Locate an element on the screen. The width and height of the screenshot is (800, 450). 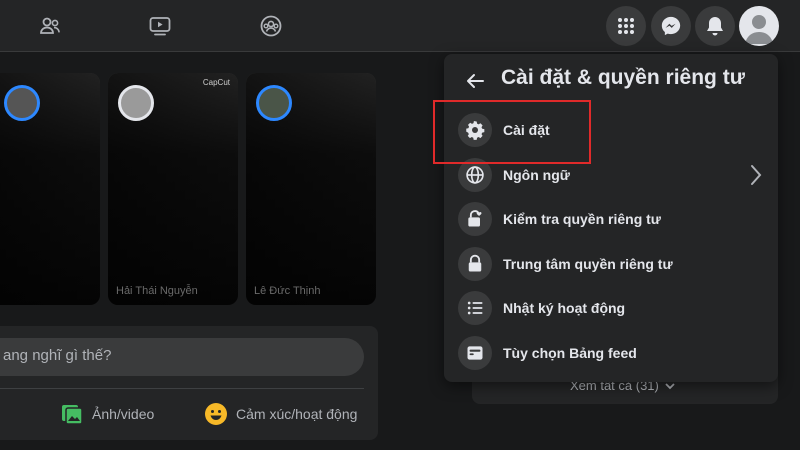
menu-item-privacy-checkup: Kiểm tra quyền riêng tư is located at coordinates (611, 219).